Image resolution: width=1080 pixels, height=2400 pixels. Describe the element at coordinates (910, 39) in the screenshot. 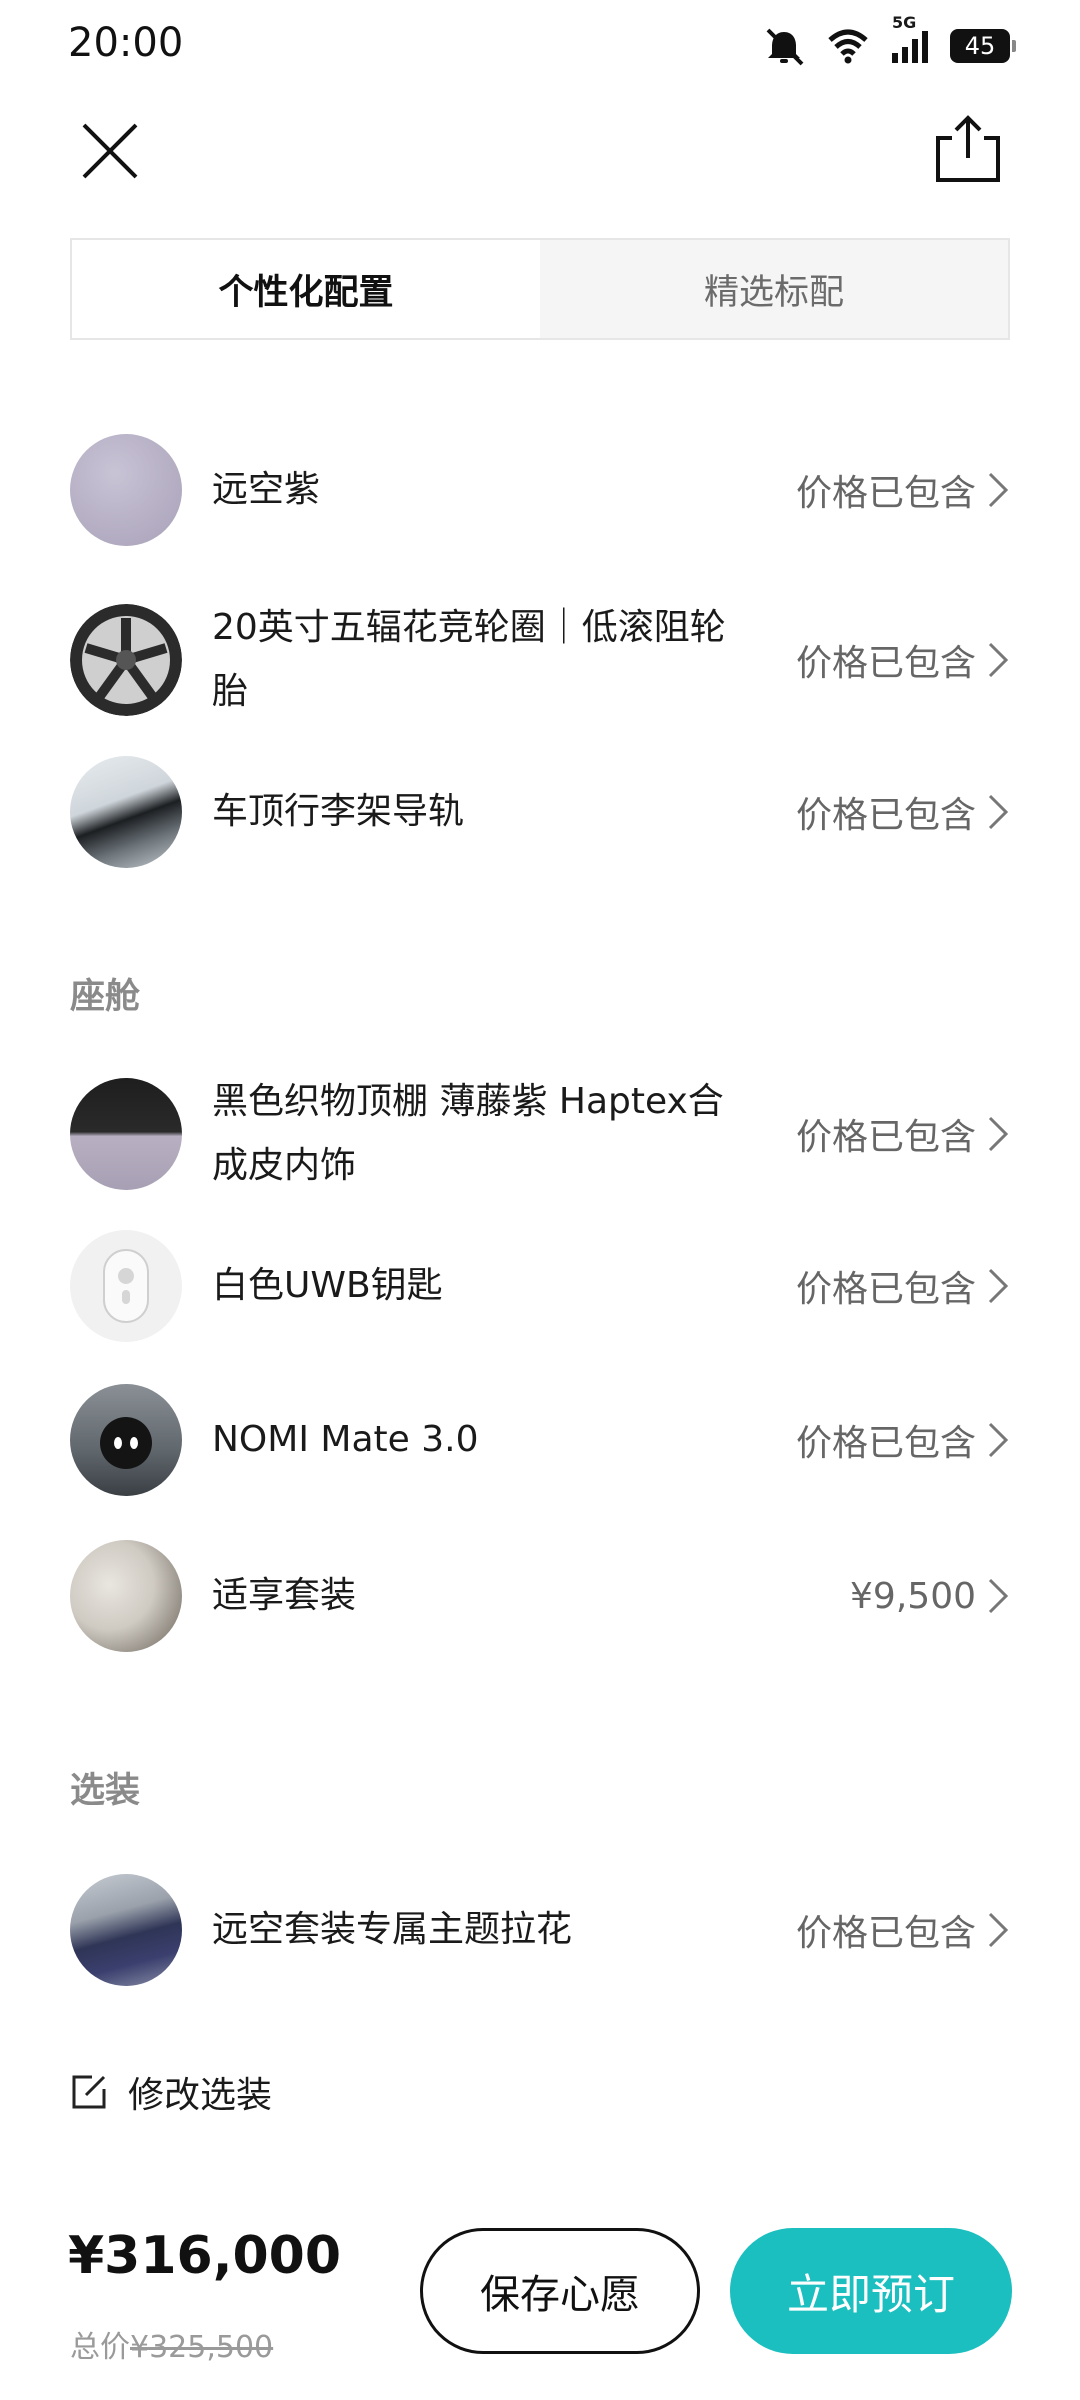

I see `signal-icon: 5G` at that location.